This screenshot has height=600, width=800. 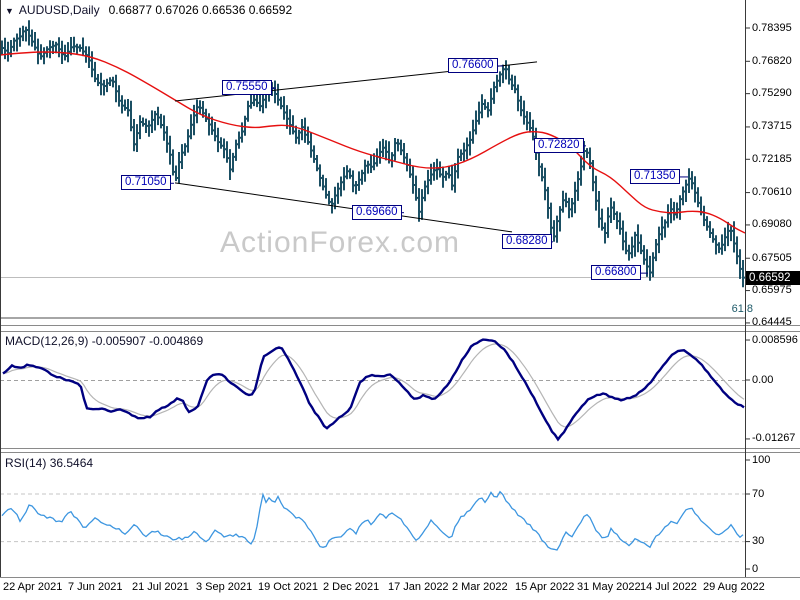 I want to click on x-axis-date-label: 21 Jul 2021, so click(x=160, y=587).